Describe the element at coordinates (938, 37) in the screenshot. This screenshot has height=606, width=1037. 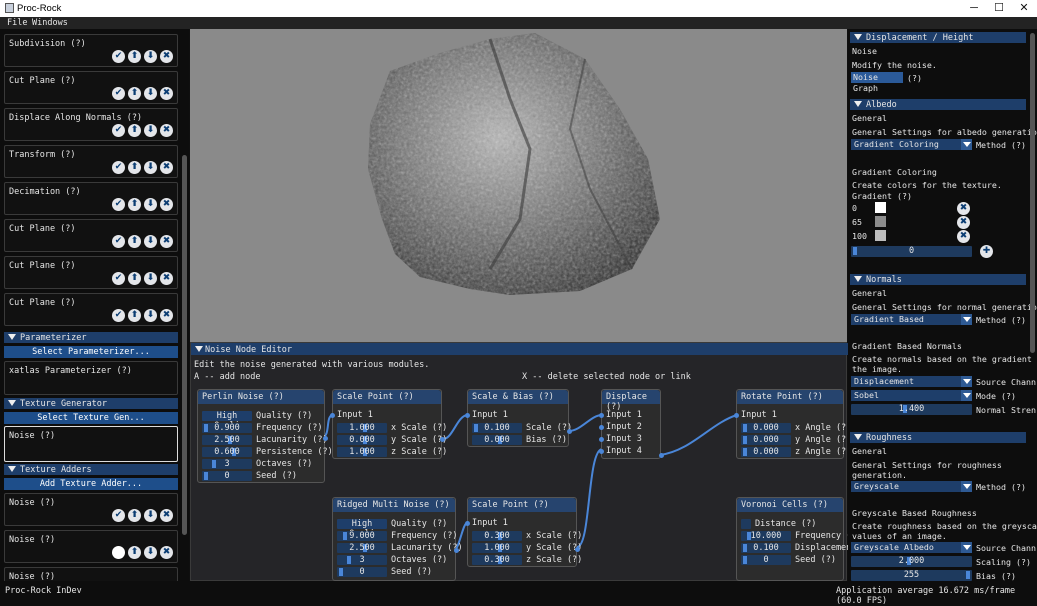
I see `displacement-header: Displacement / Height` at that location.